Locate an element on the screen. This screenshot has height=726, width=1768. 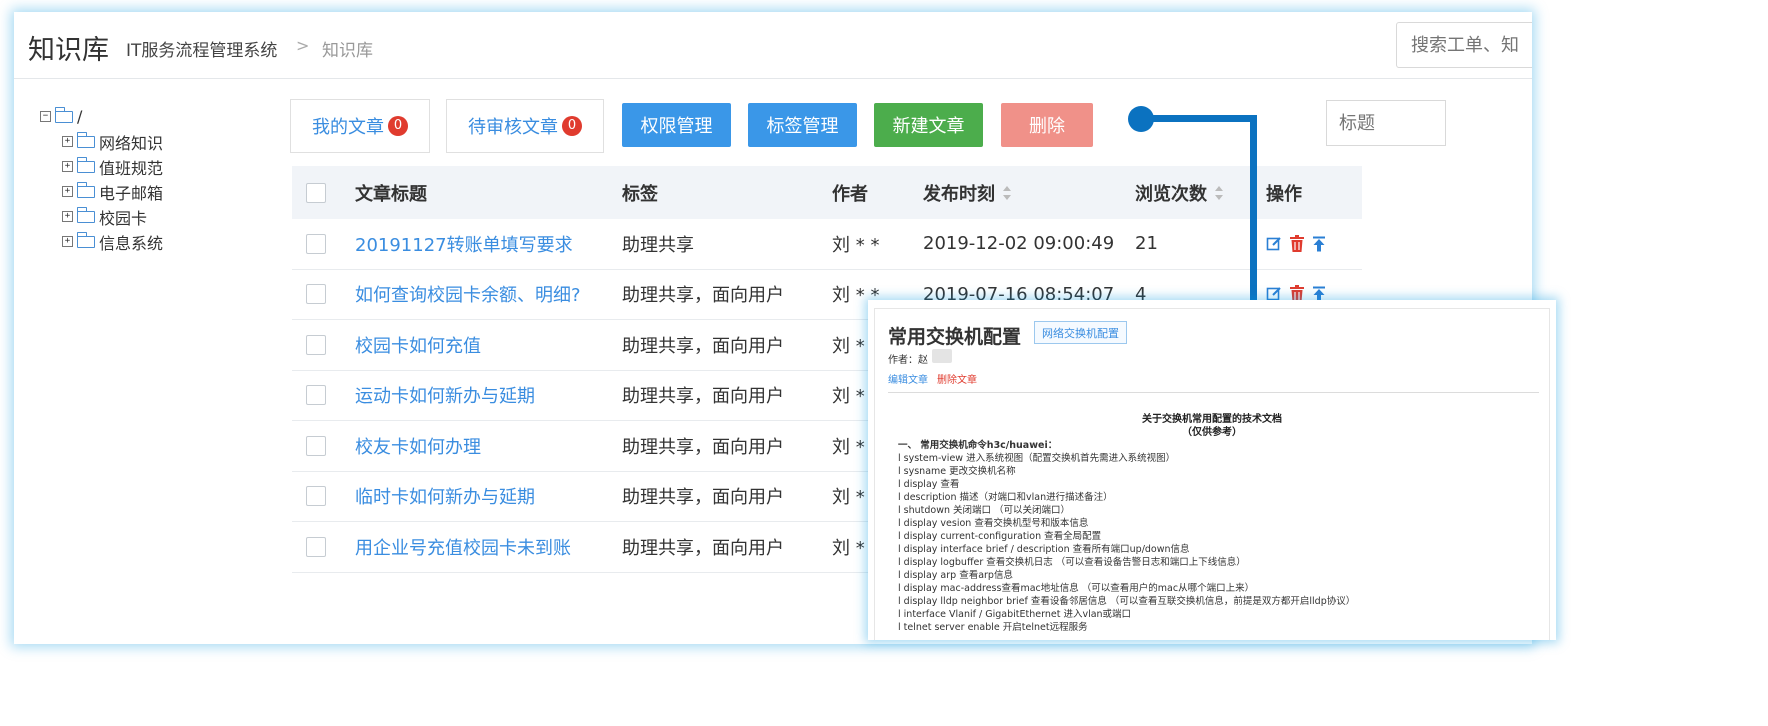
row-title-cell: 临时卡如何新办与延期 is located at coordinates (445, 497).